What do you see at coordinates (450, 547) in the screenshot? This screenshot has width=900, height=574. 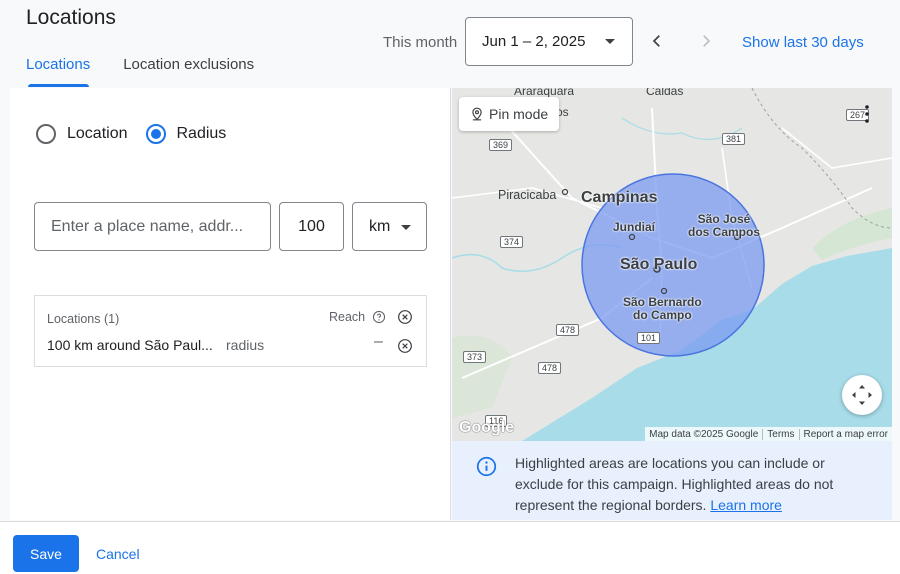 I see `footer-bar: Save Cancel` at bounding box center [450, 547].